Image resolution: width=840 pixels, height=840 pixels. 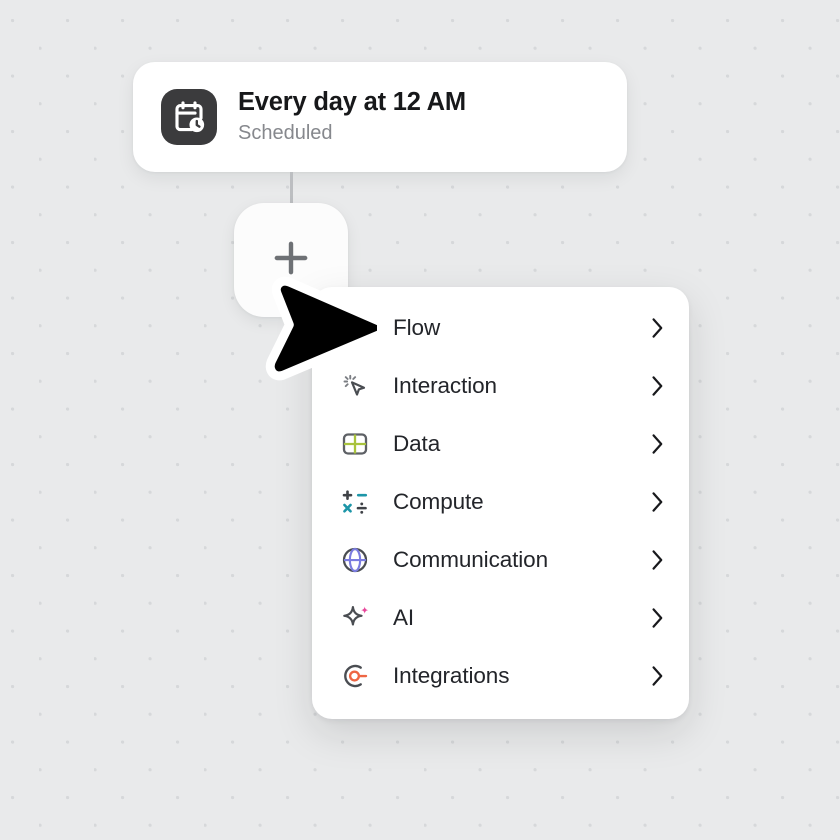 I want to click on menu-item-label: Communication, so click(x=471, y=559).